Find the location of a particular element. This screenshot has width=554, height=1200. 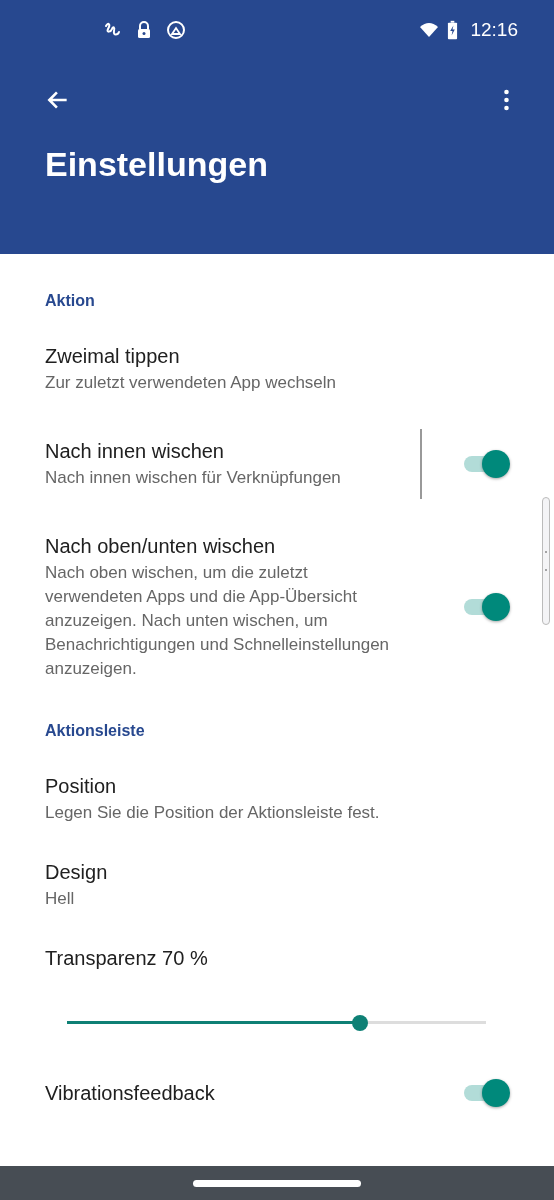

setting-description: Nach oben wischen, um die zuletzt verwendeten Apps und die App-Übersicht anzuzeigen. Nach unten wischen, um Benachrichtigungen und Schnelleinstellungen anzuzeigen. is located at coordinates (217, 621).